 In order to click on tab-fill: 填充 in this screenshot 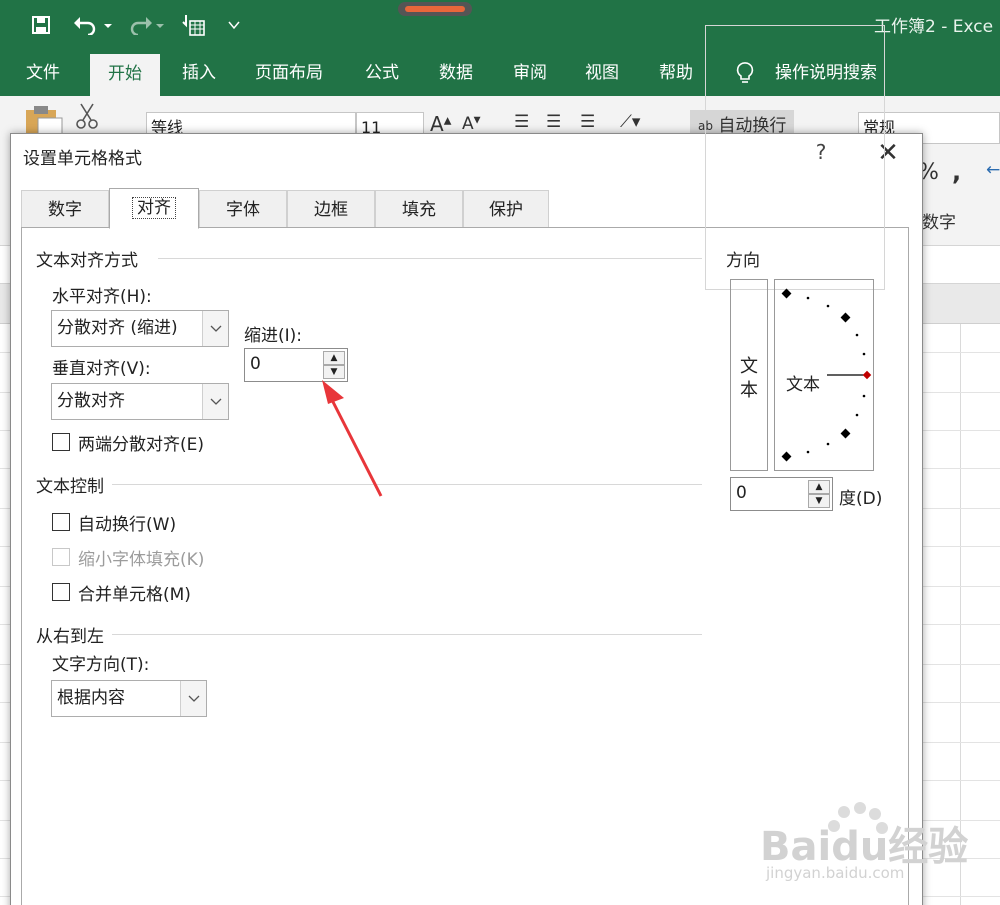, I will do `click(419, 209)`.